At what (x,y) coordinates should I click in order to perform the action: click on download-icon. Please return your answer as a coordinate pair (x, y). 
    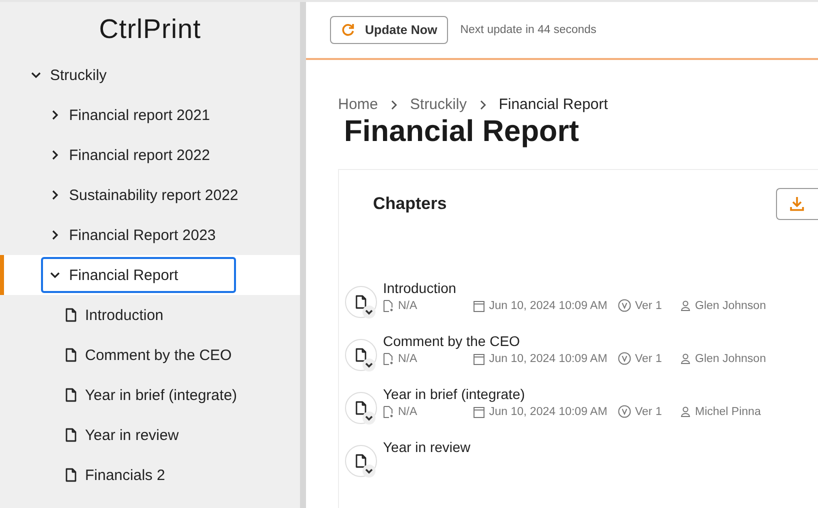
    Looking at the image, I should click on (797, 204).